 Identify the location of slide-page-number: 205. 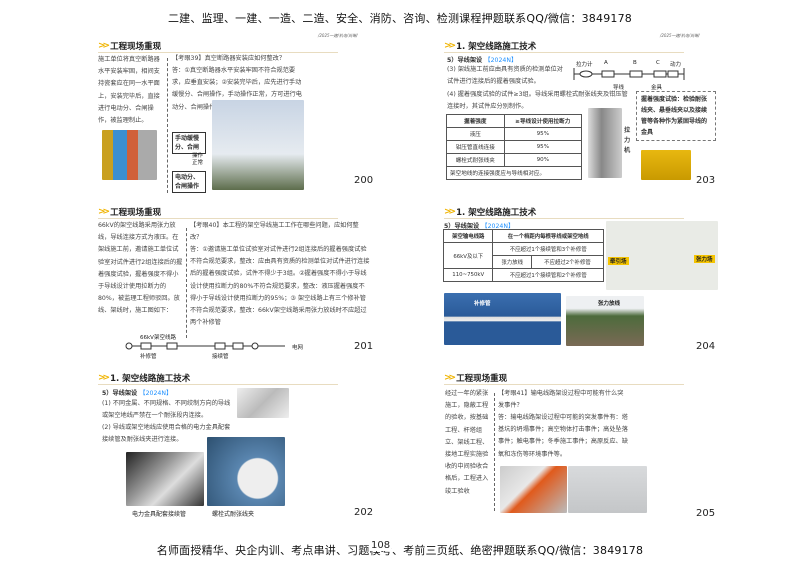
(706, 513).